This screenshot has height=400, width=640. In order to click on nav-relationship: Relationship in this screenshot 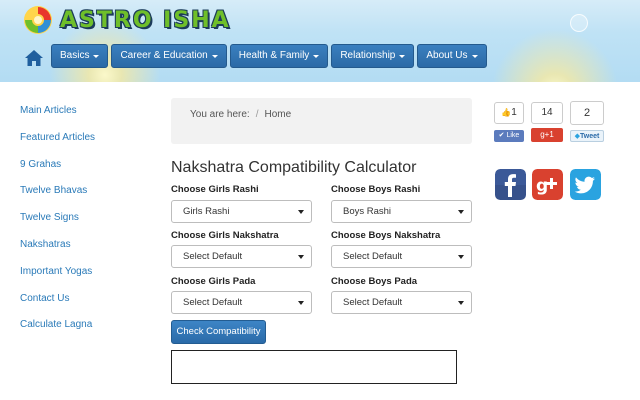, I will do `click(373, 56)`.